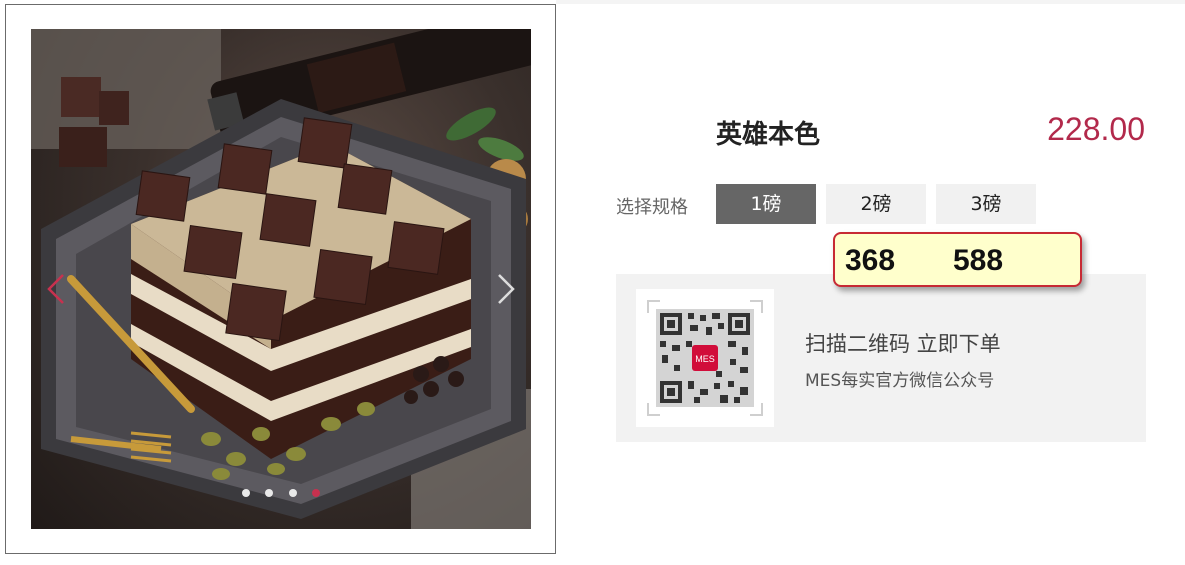 The image size is (1185, 565). Describe the element at coordinates (281, 491) in the screenshot. I see `carousel-dots` at that location.